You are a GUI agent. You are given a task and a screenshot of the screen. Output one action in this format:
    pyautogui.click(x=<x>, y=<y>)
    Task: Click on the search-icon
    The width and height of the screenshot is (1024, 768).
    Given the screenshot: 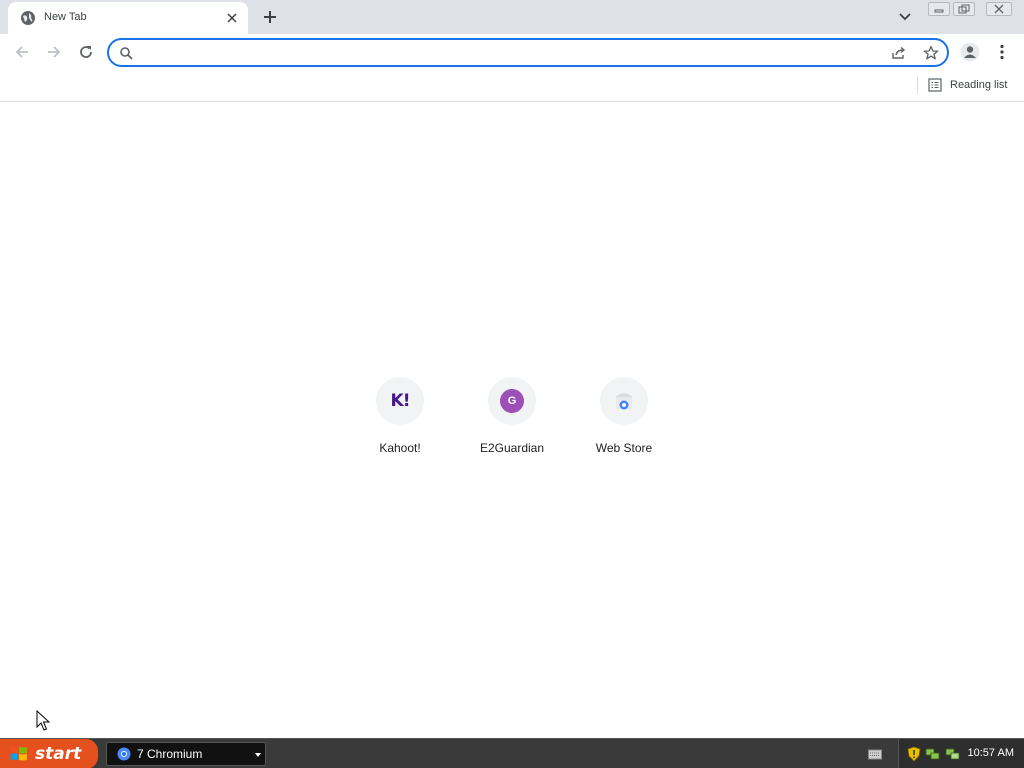 What is the action you would take?
    pyautogui.click(x=126, y=53)
    